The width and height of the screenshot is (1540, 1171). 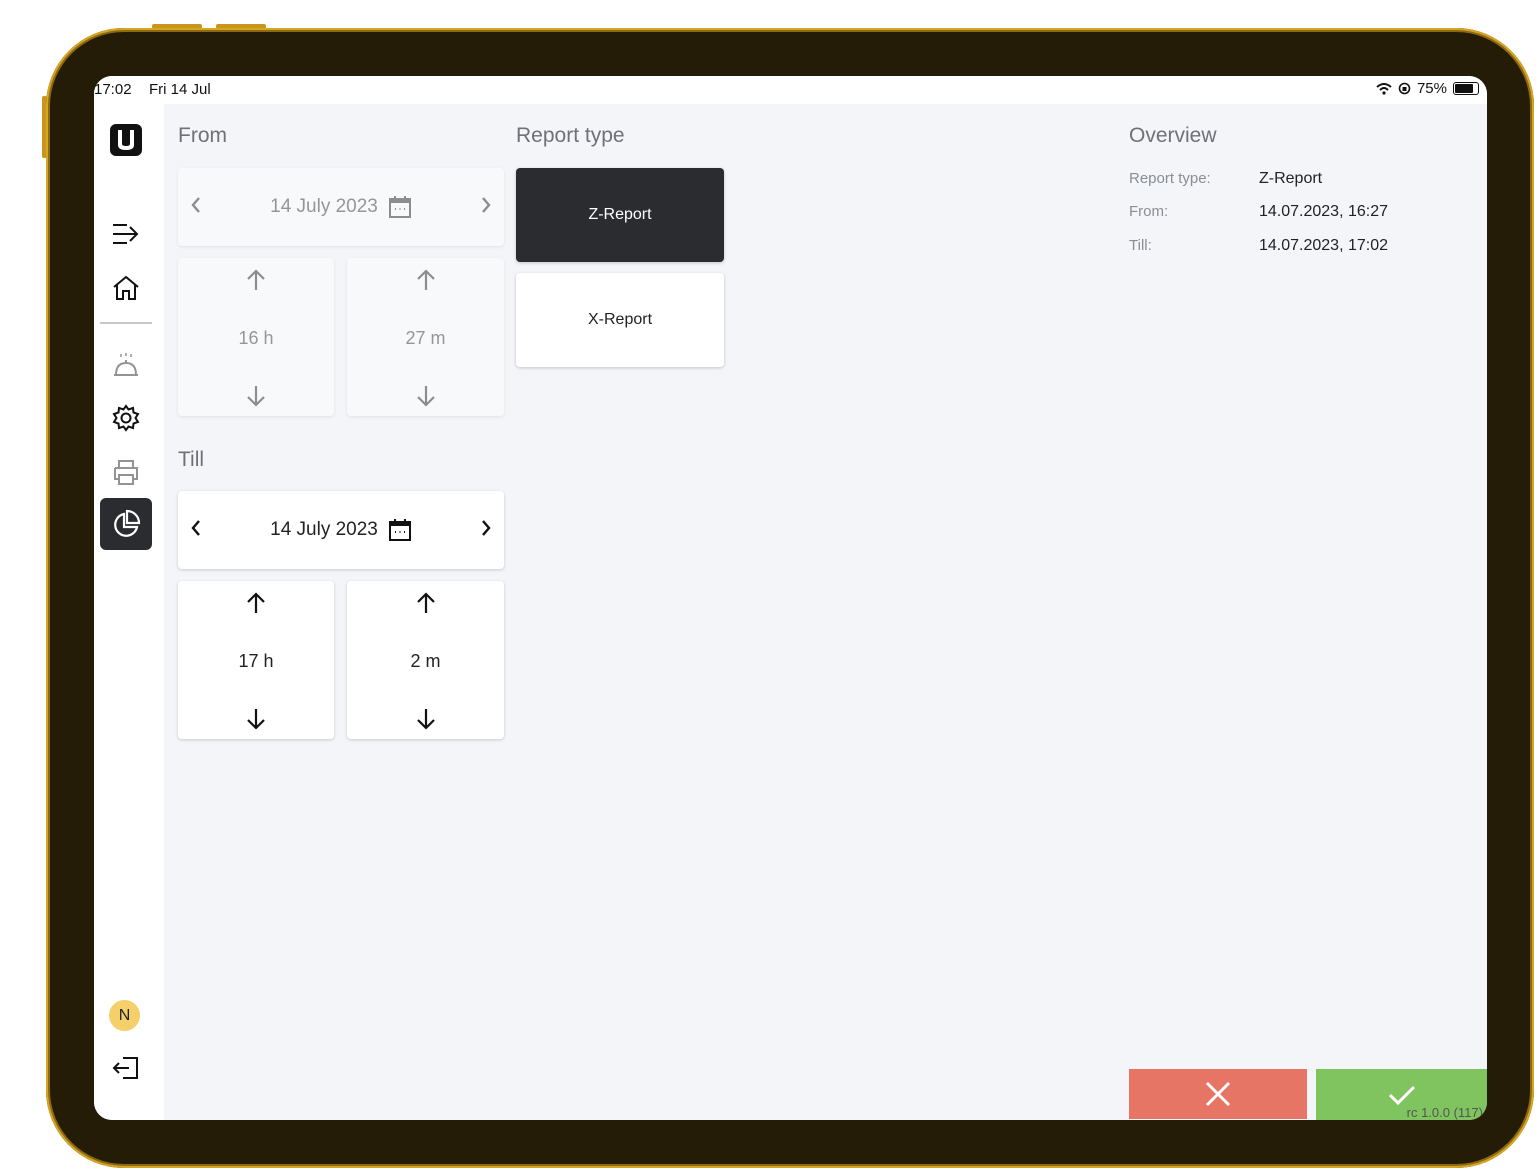 I want to click on till-hours-value: 17 h, so click(x=256, y=660).